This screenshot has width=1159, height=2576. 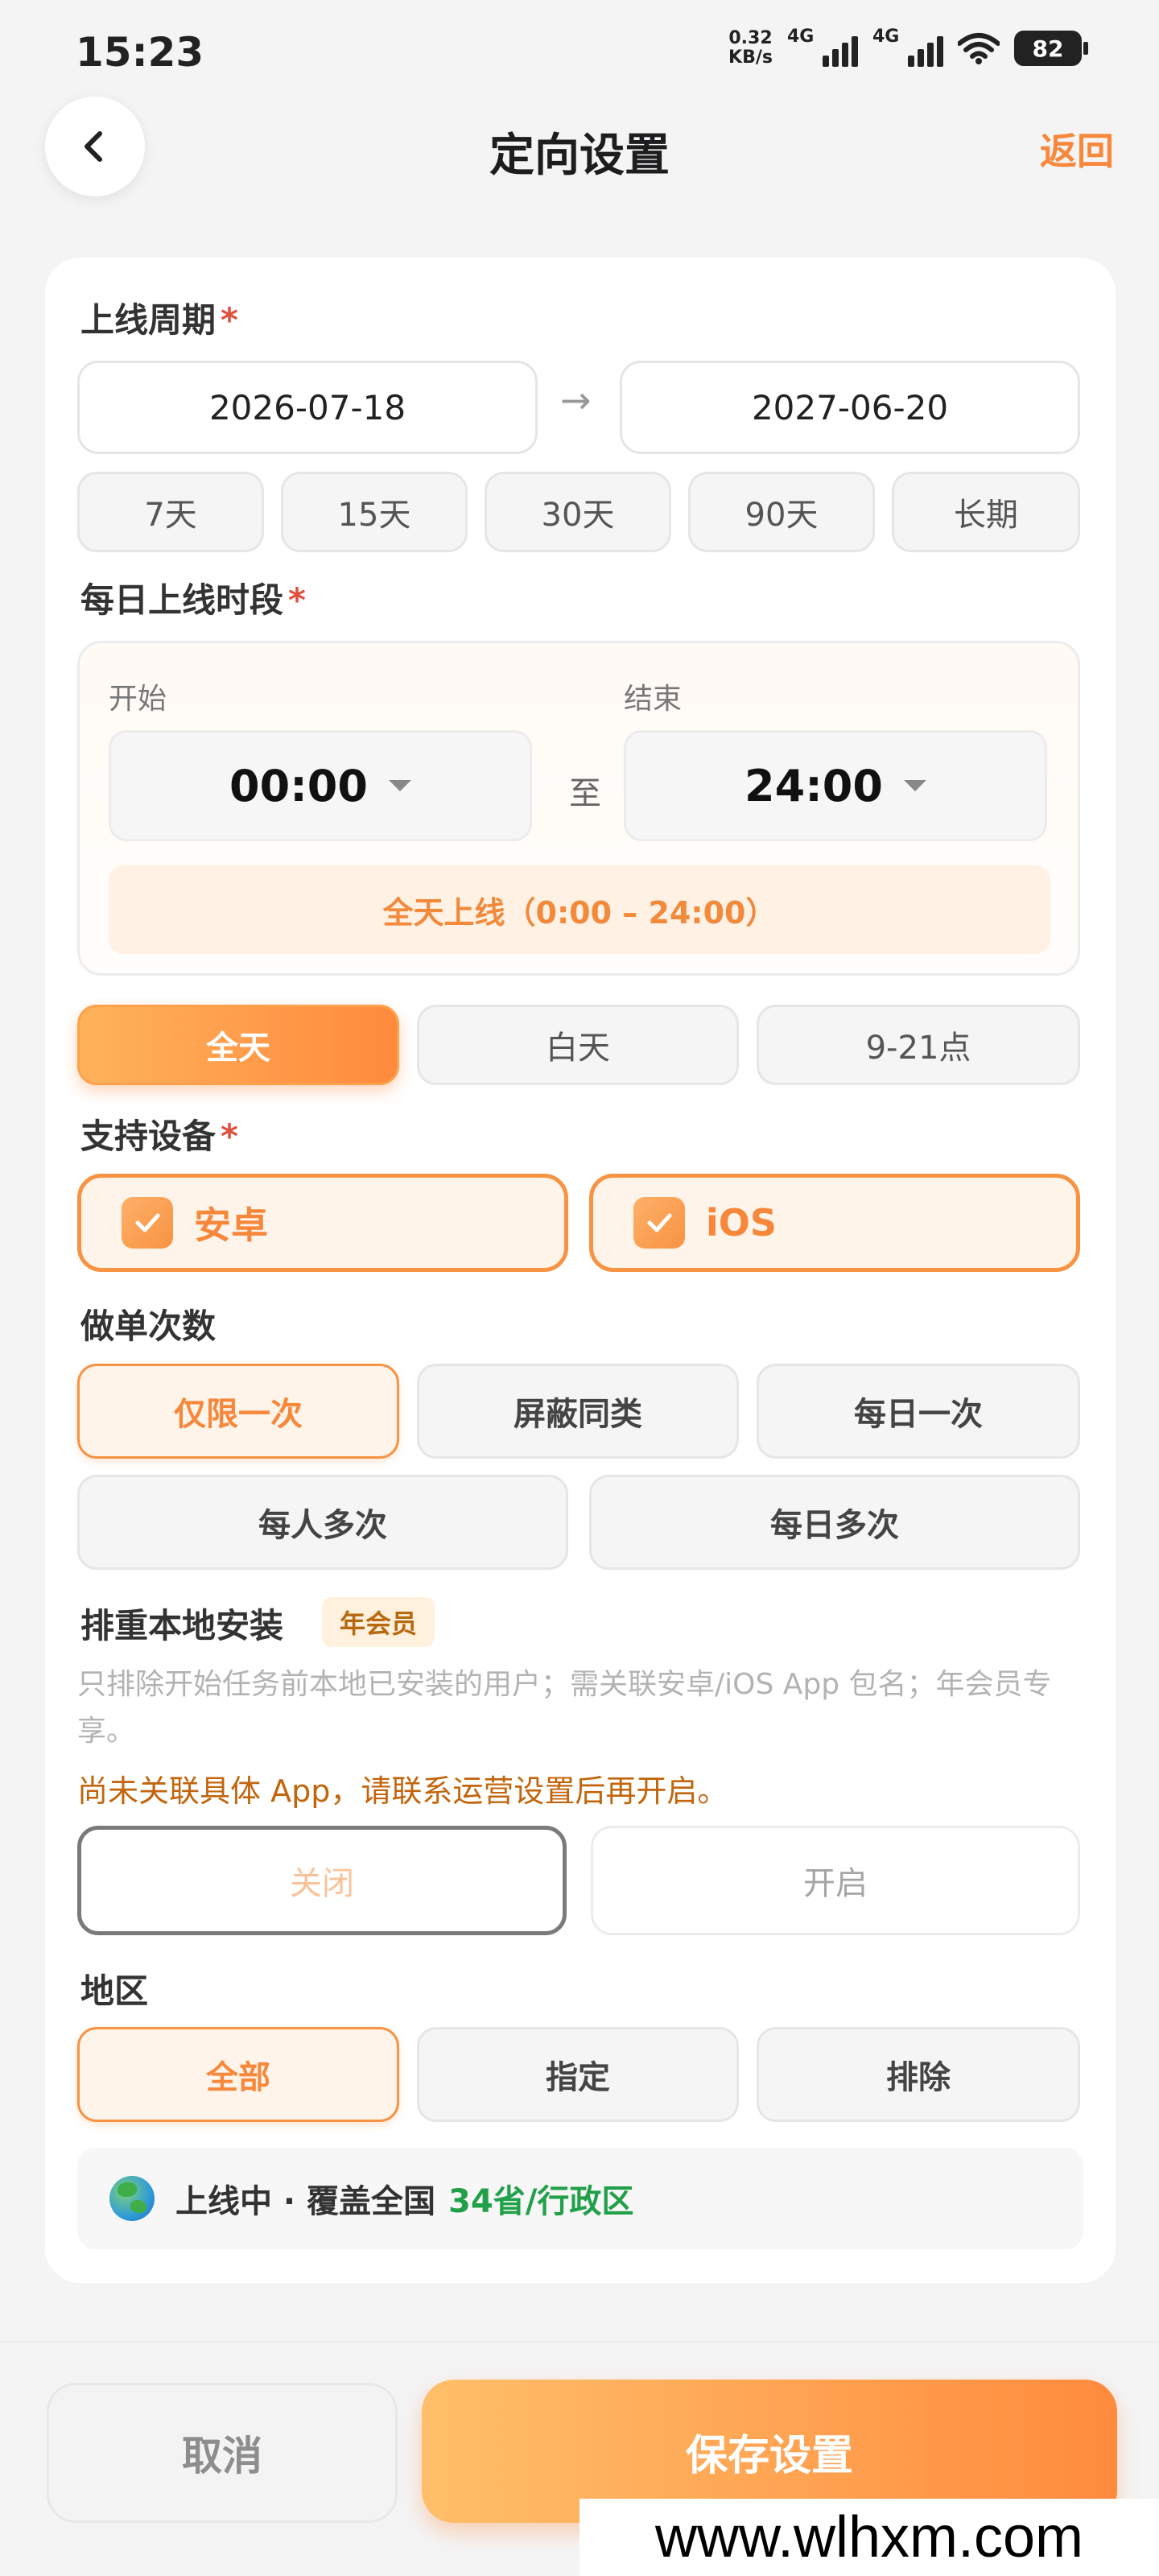 I want to click on order-option-per-user-multiple: 每人多次, so click(x=322, y=1522).